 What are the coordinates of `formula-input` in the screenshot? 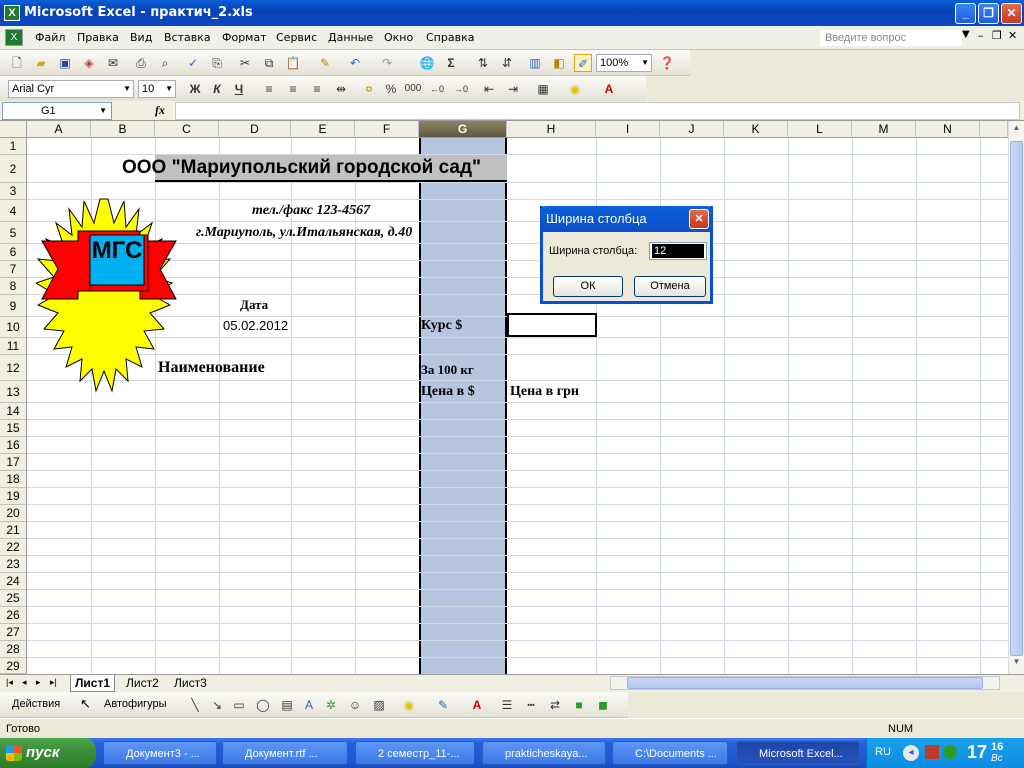 It's located at (597, 111).